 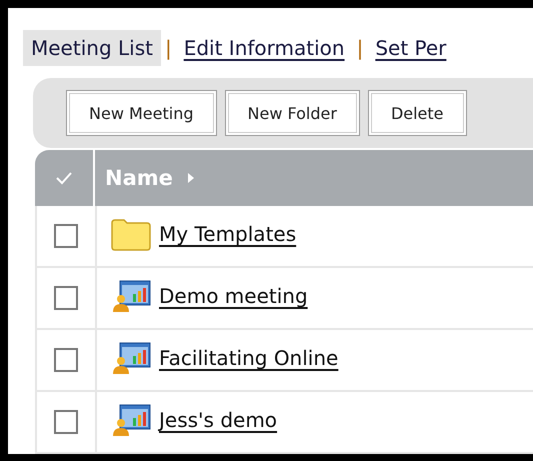 I want to click on check-icon, so click(x=64, y=178).